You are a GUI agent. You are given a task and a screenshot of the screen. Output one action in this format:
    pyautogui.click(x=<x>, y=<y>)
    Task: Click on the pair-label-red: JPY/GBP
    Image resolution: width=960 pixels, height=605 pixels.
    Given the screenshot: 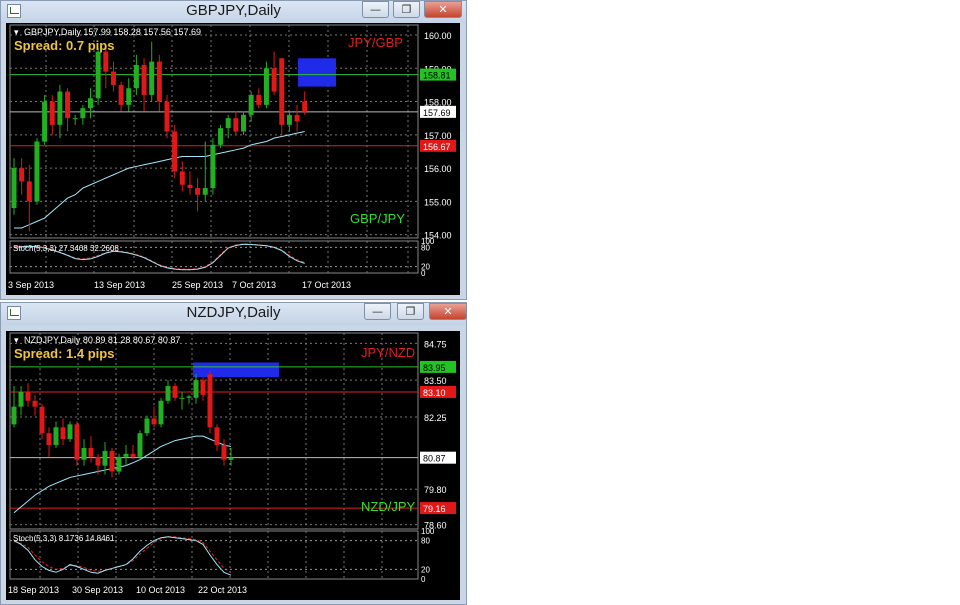 What is the action you would take?
    pyautogui.click(x=375, y=42)
    